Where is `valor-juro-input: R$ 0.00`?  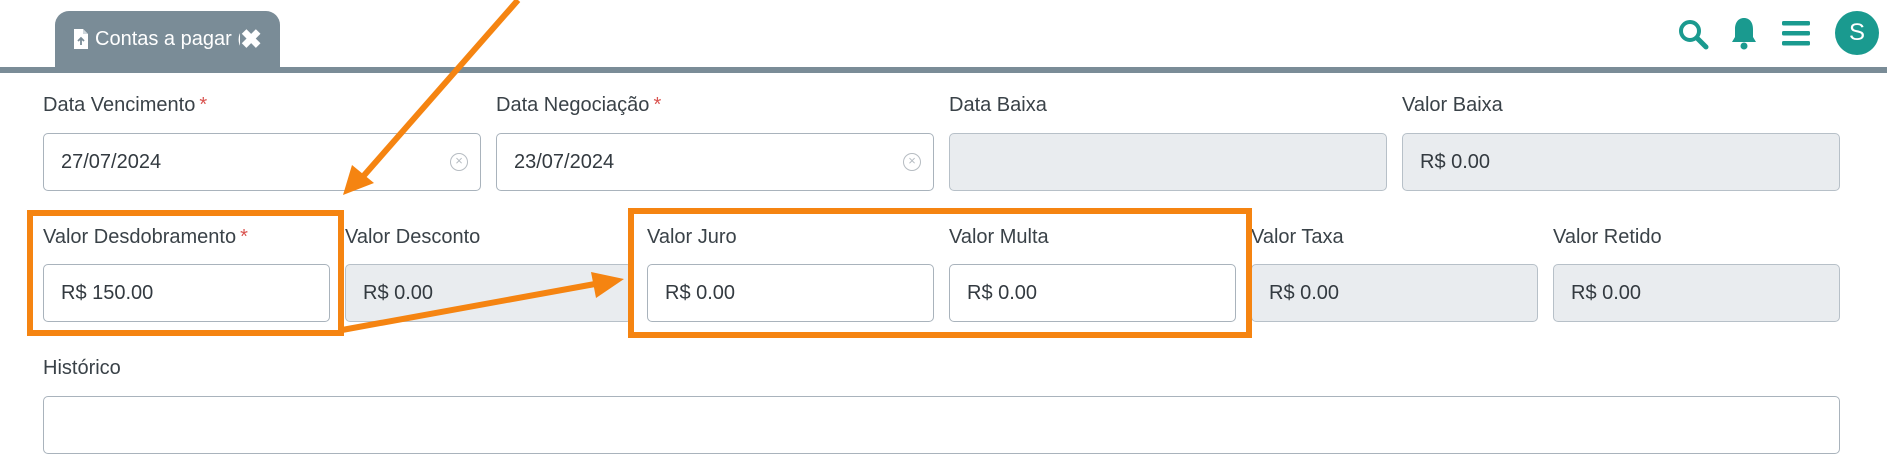 valor-juro-input: R$ 0.00 is located at coordinates (790, 293).